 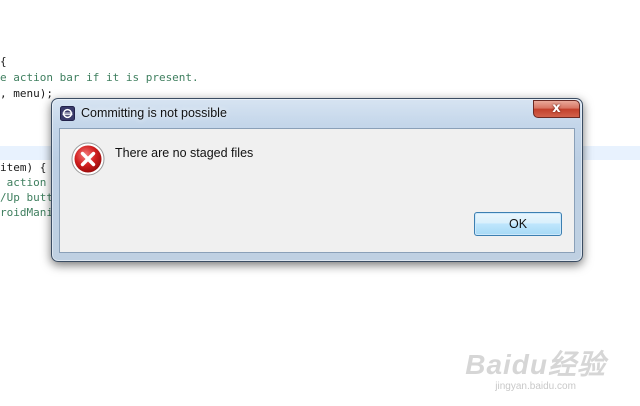 I want to click on close-icon: x, so click(x=556, y=108).